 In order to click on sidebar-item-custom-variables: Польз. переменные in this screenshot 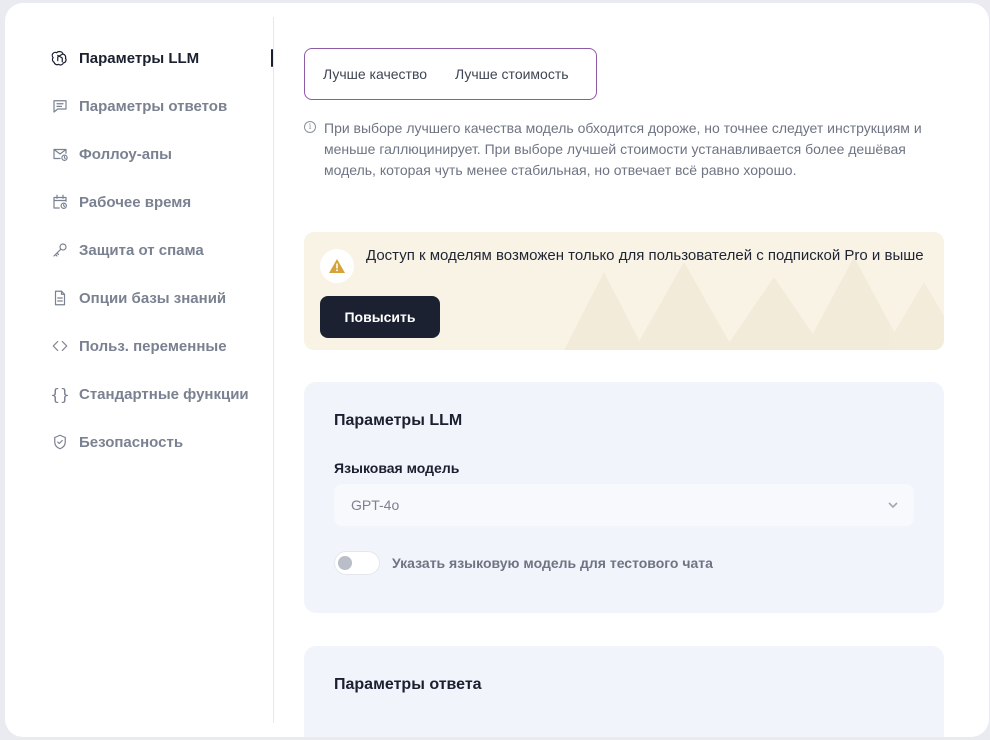, I will do `click(138, 346)`.